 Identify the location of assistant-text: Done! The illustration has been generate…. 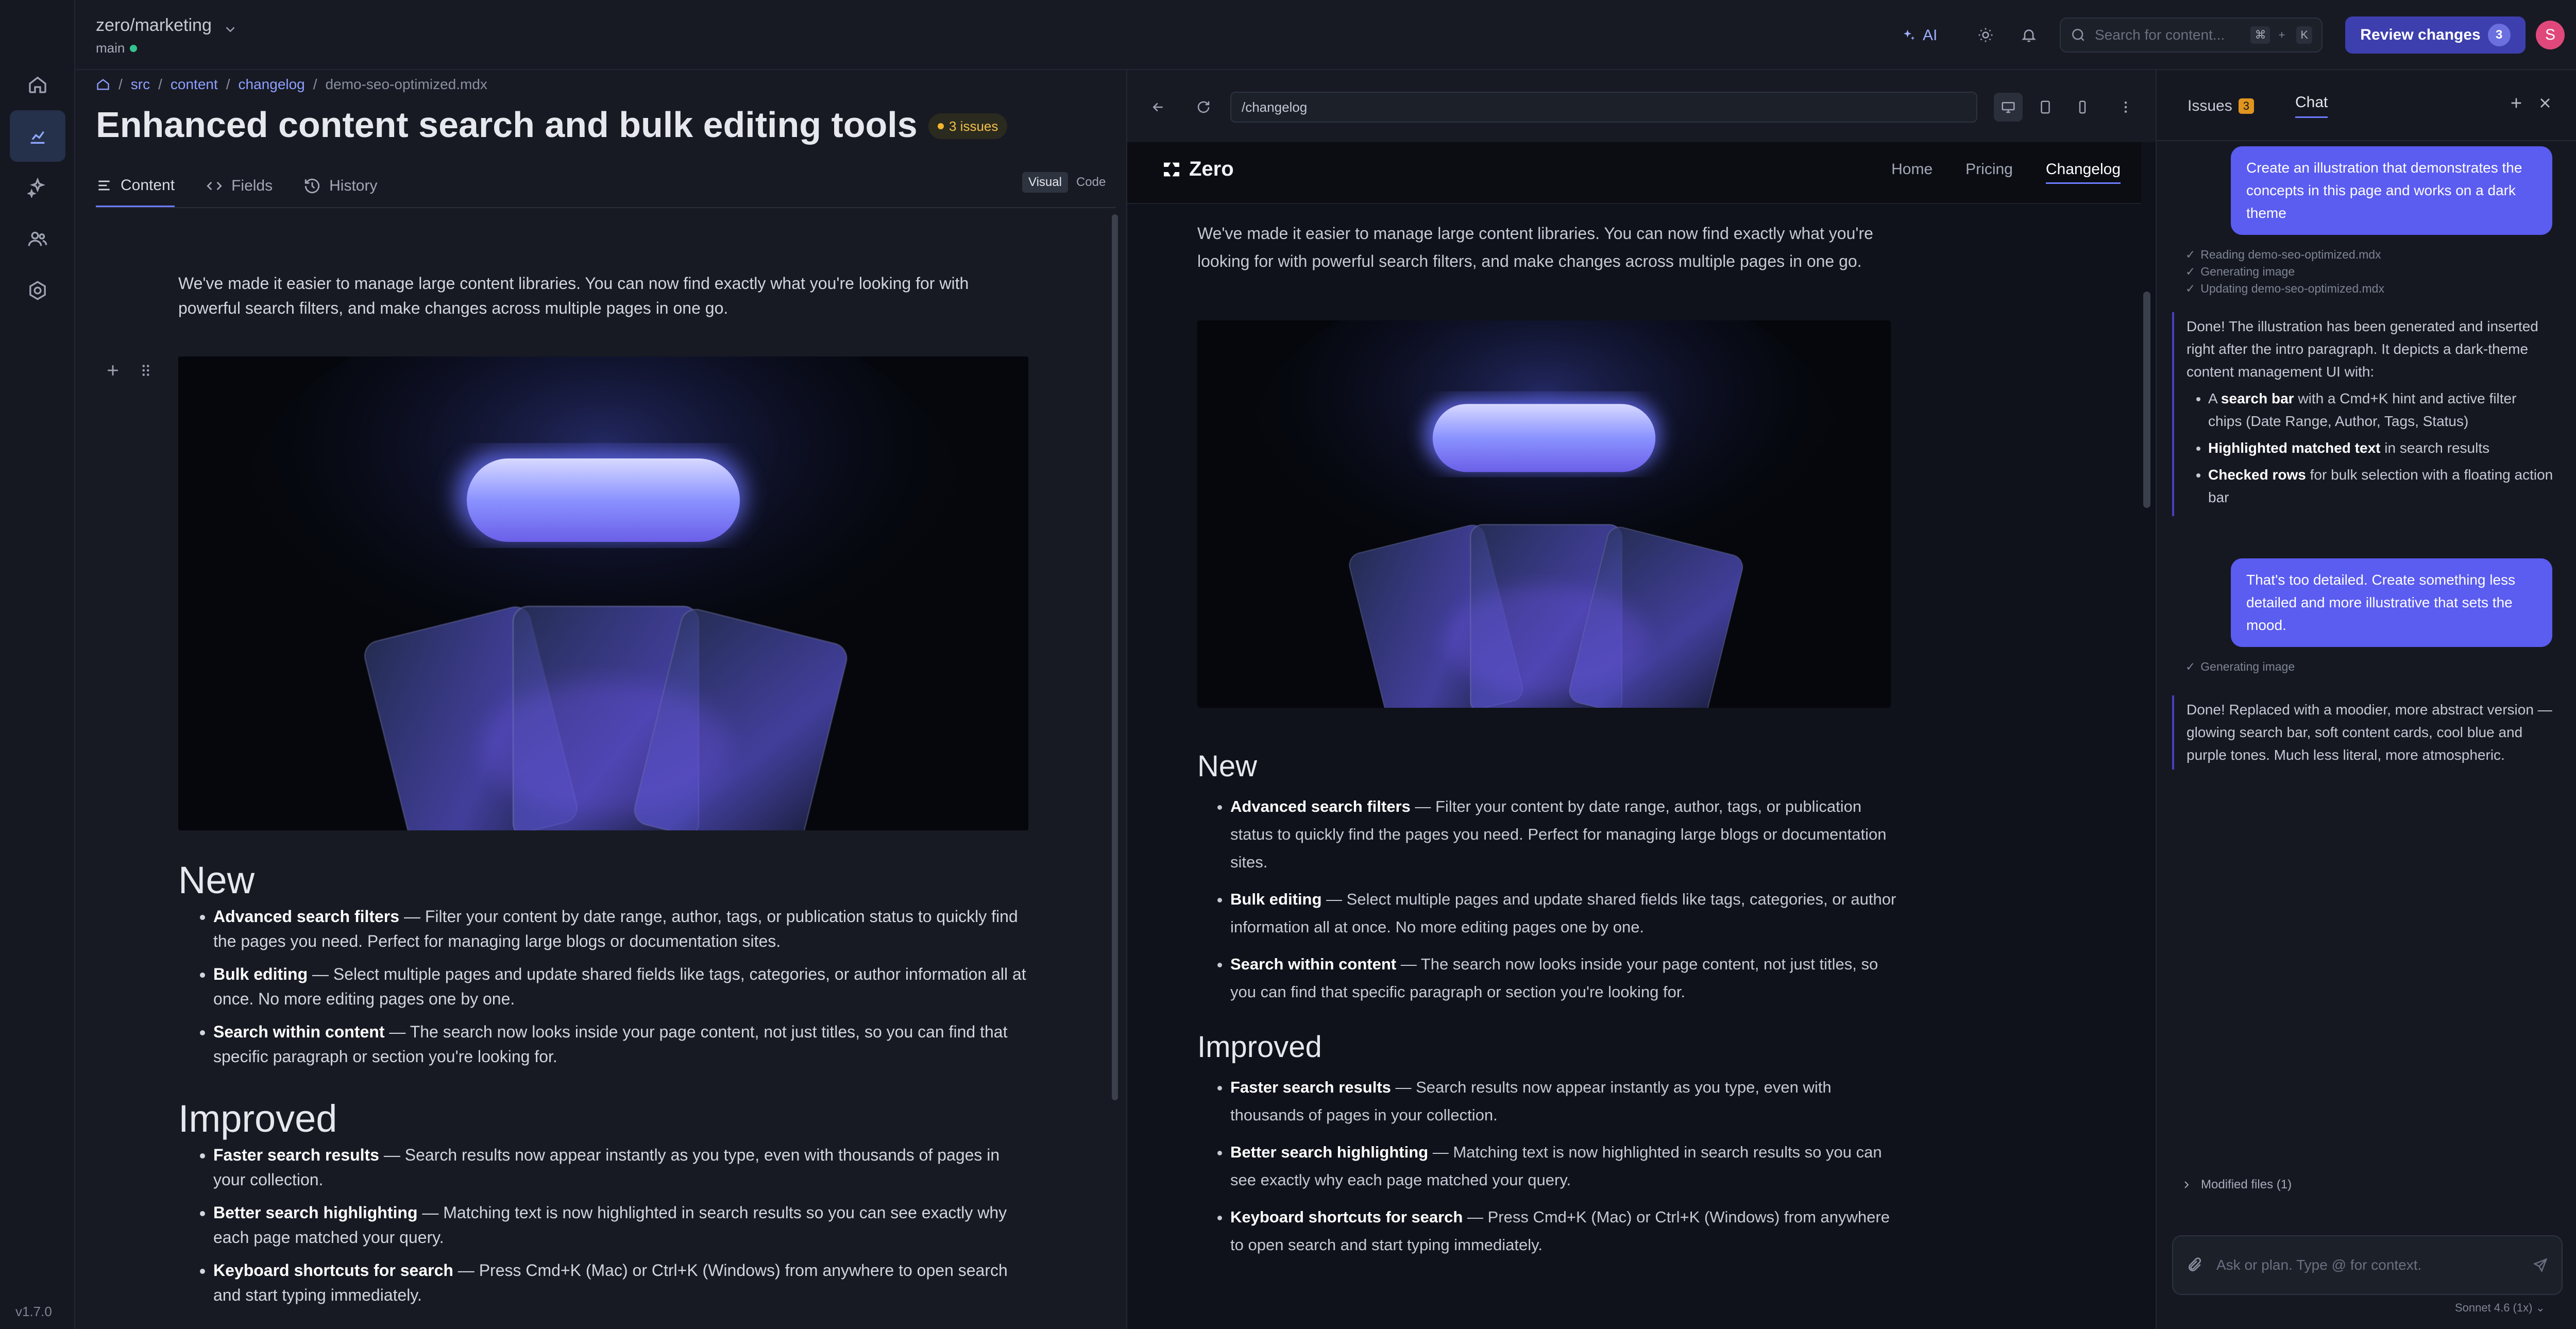
(2362, 349).